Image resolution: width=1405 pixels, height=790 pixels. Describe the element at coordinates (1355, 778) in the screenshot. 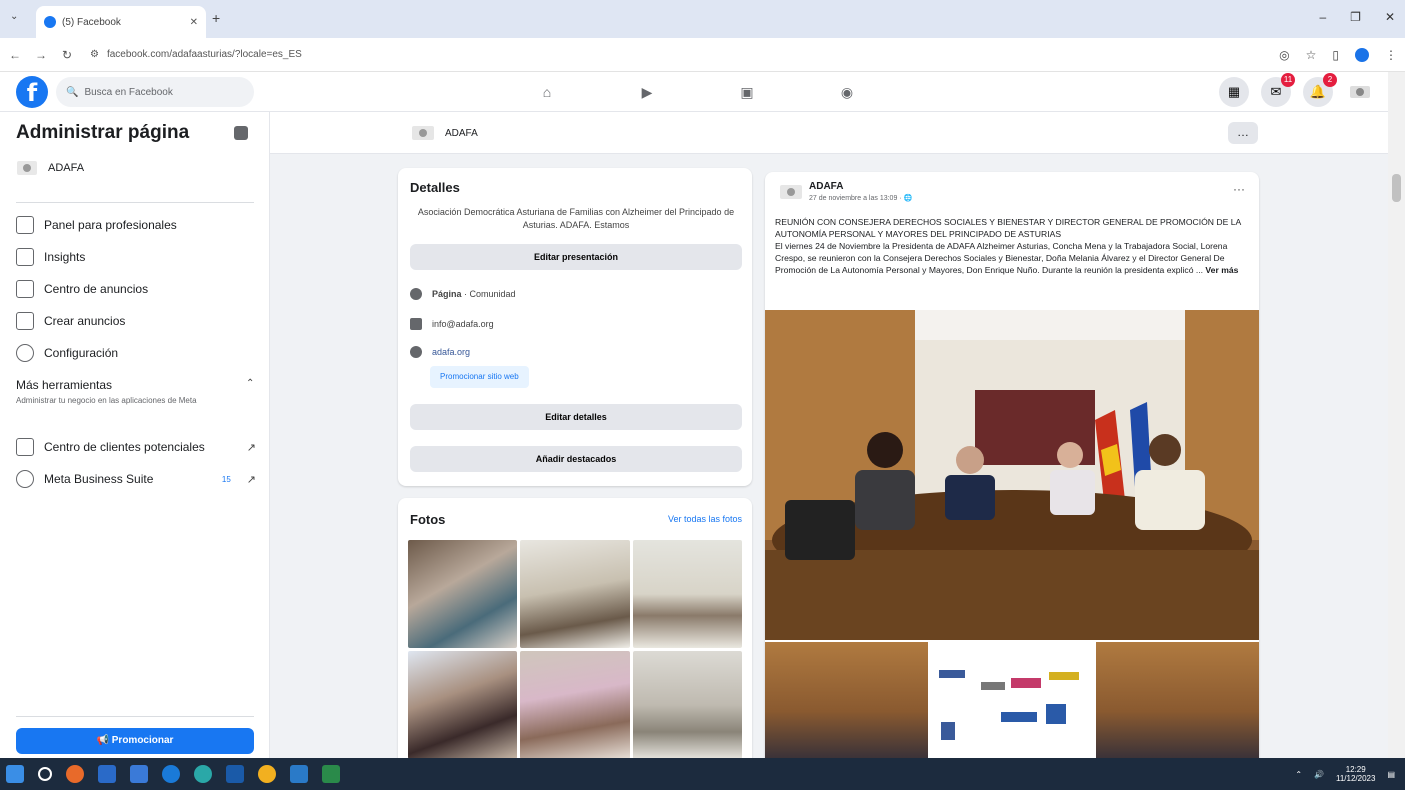

I see `clock-date: 11/12/2023` at that location.